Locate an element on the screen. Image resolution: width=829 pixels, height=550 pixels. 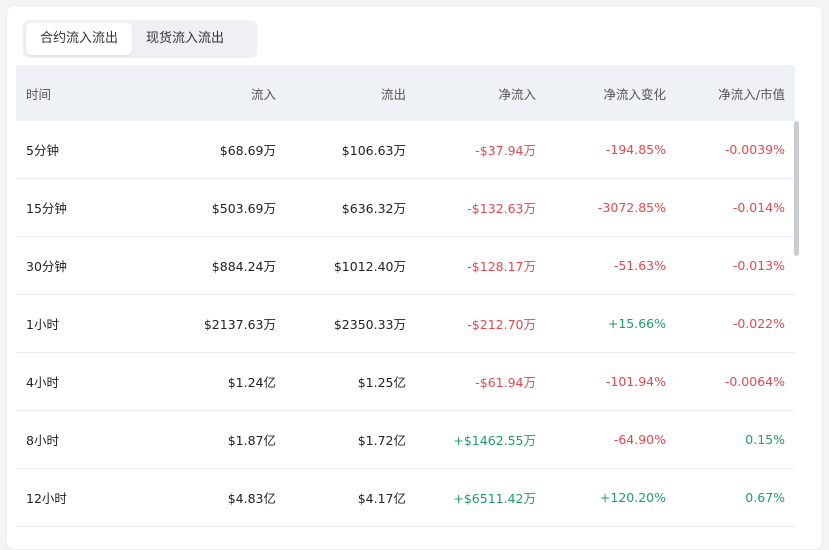
cell-net-mcap: -0.0039% is located at coordinates (754, 149).